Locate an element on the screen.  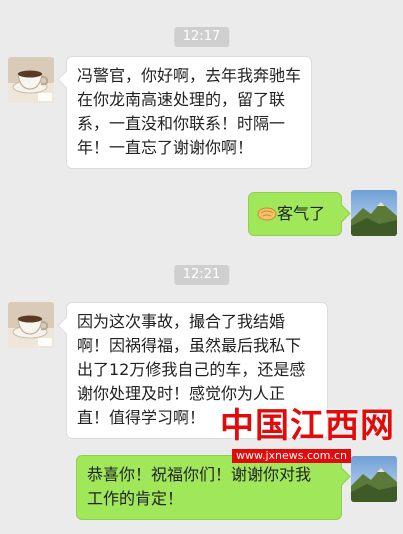
outgoing-message-bubble: 恭喜你！祝福你们！谢谢你对我 工作的肯定！ is located at coordinates (209, 487).